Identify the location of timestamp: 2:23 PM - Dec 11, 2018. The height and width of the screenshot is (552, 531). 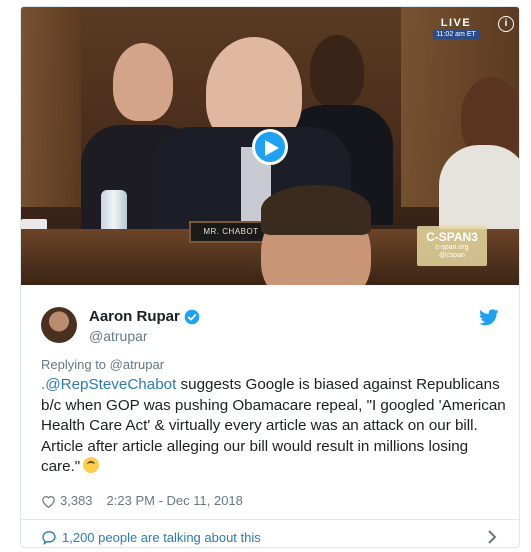
(175, 500).